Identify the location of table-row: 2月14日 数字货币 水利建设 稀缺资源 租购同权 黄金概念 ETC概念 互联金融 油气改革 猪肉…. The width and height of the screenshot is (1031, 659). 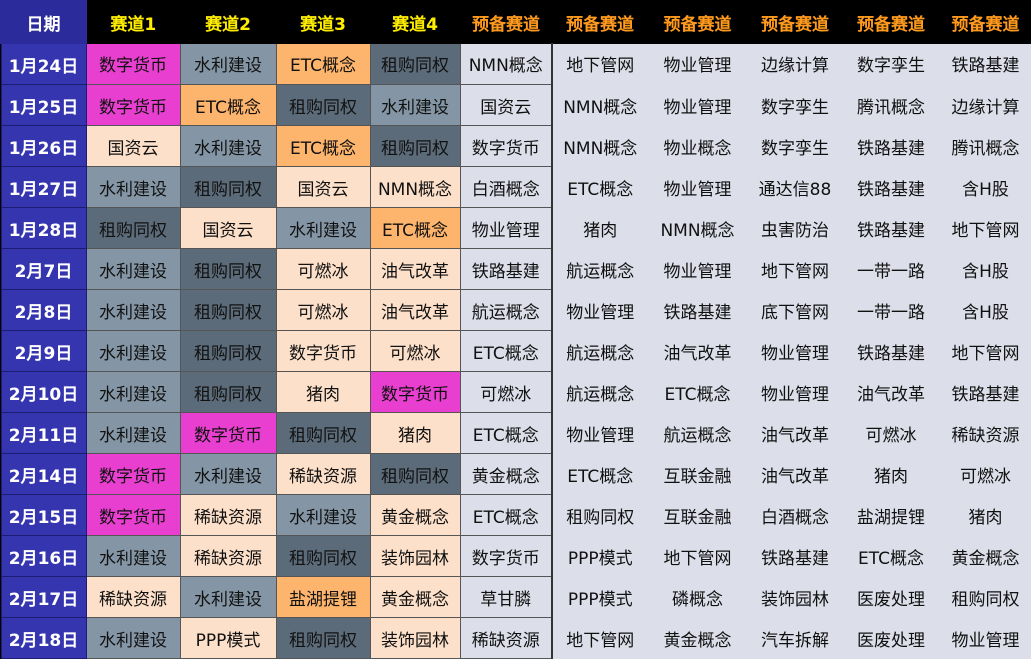
(515, 474).